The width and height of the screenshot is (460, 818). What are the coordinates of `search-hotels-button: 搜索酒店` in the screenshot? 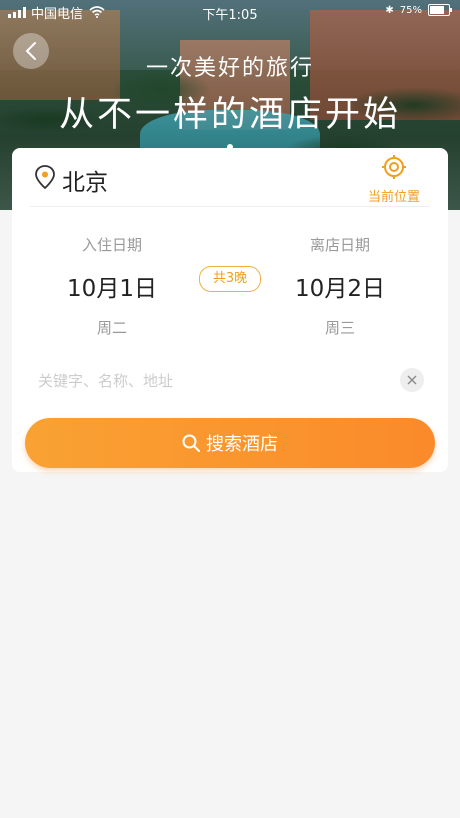 It's located at (230, 443).